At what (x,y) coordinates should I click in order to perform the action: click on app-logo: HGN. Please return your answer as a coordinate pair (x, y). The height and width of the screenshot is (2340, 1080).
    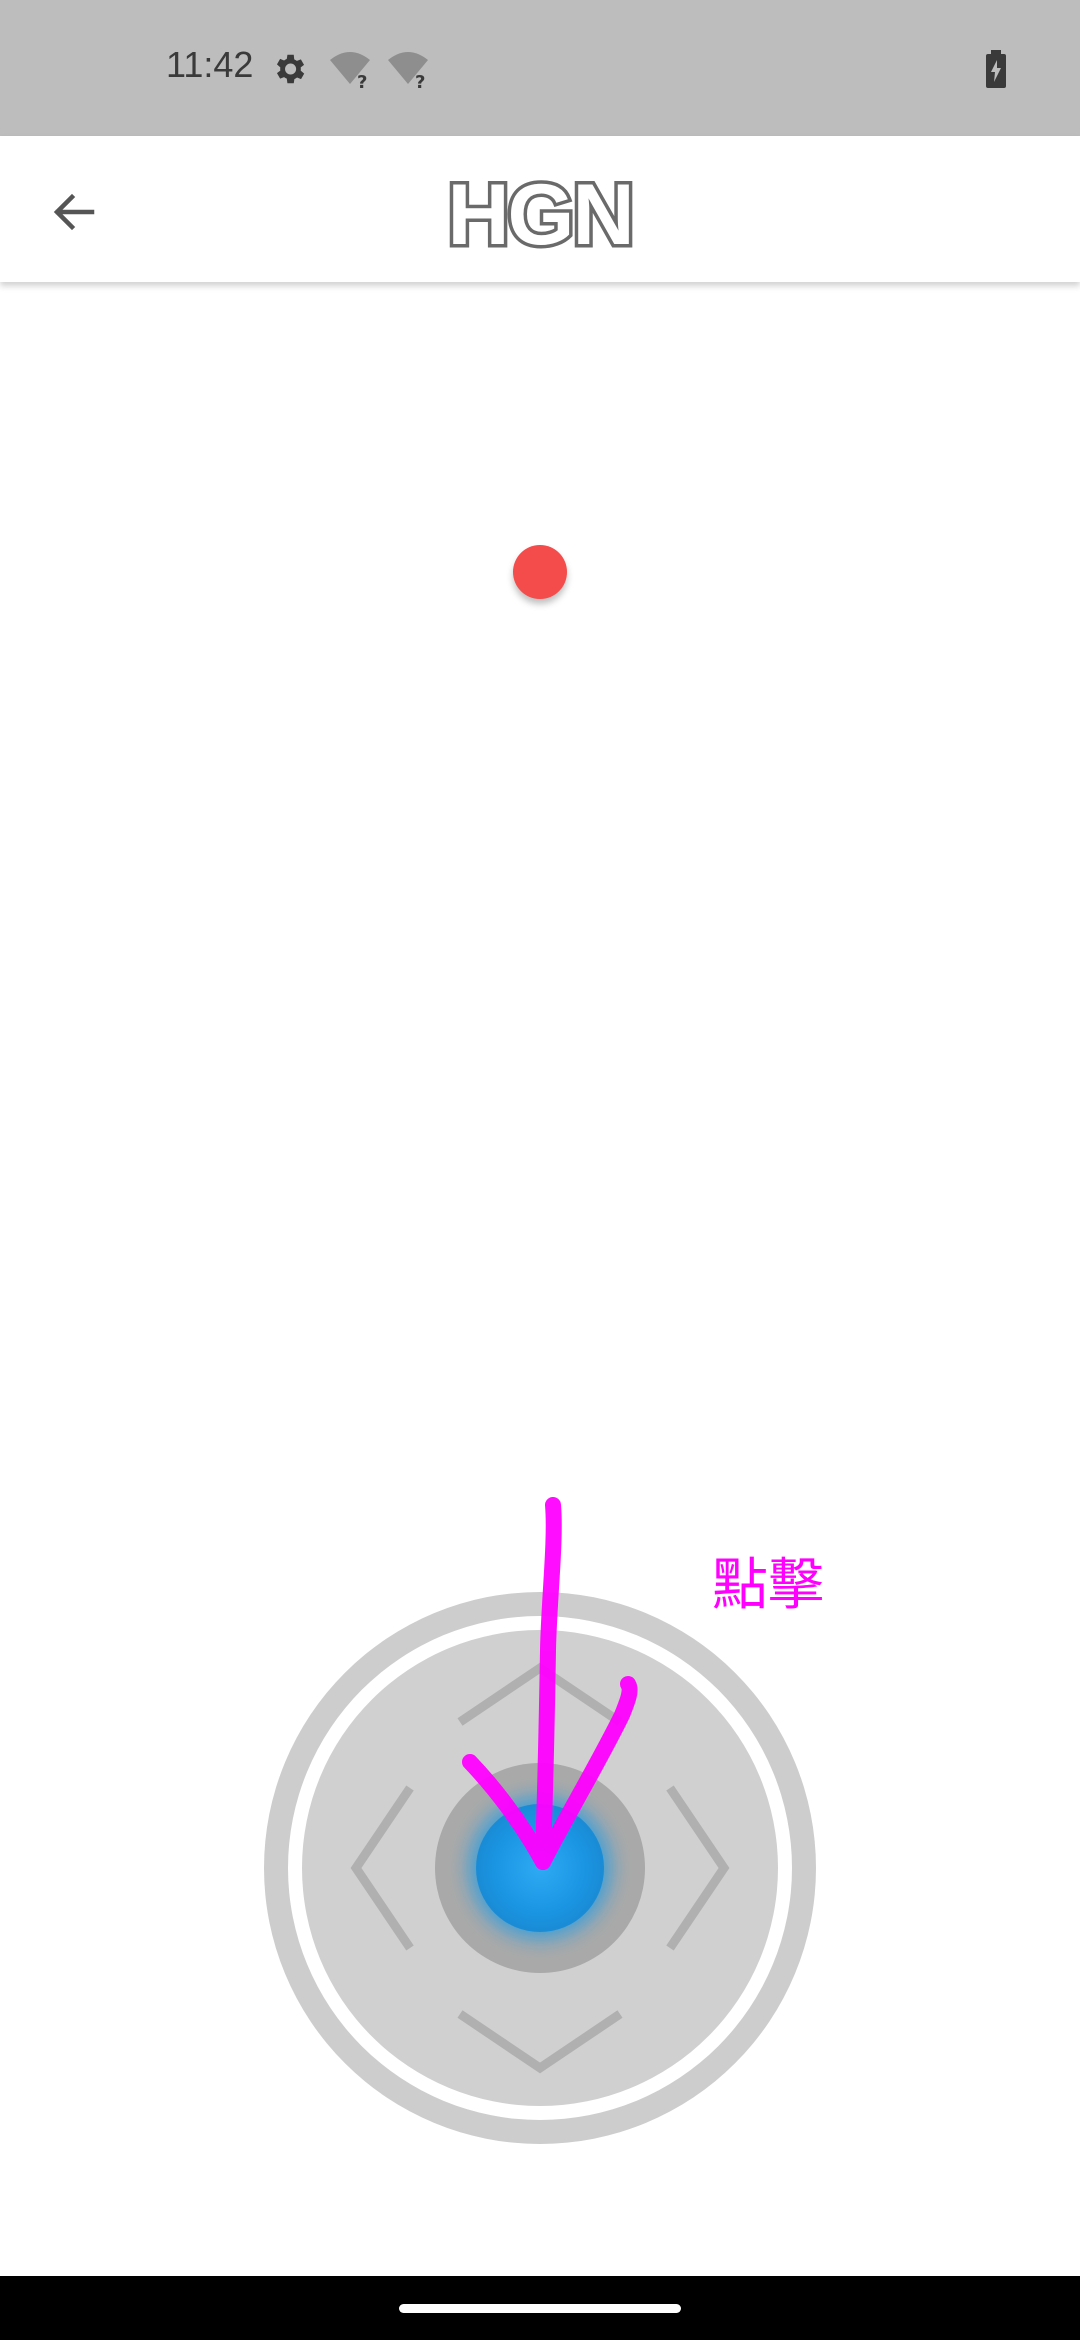
    Looking at the image, I should click on (541, 215).